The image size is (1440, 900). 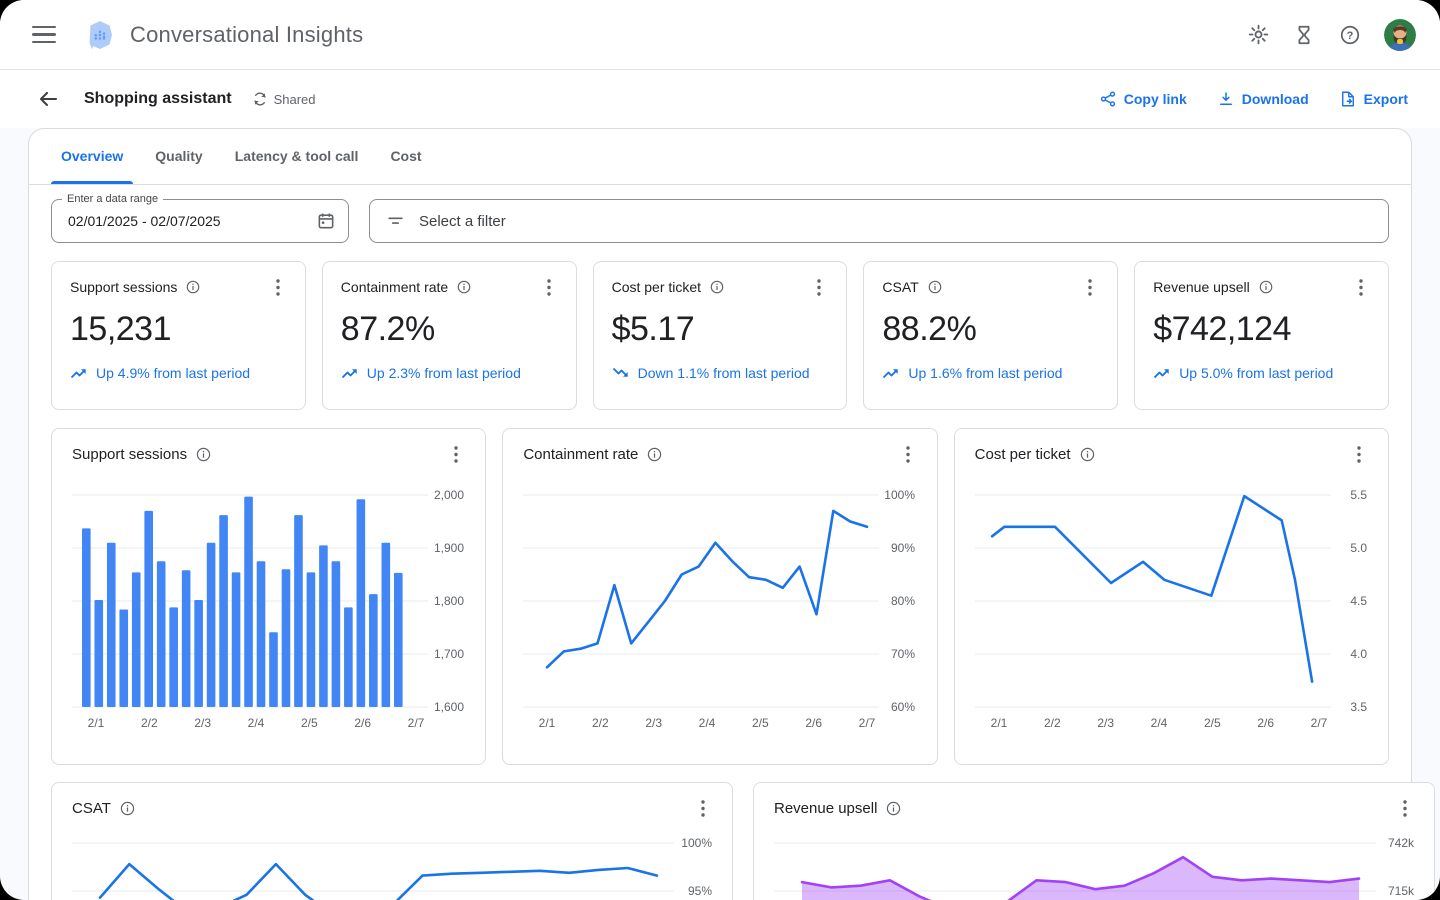 What do you see at coordinates (247, 34) in the screenshot?
I see `app-title: Conversational Insights` at bounding box center [247, 34].